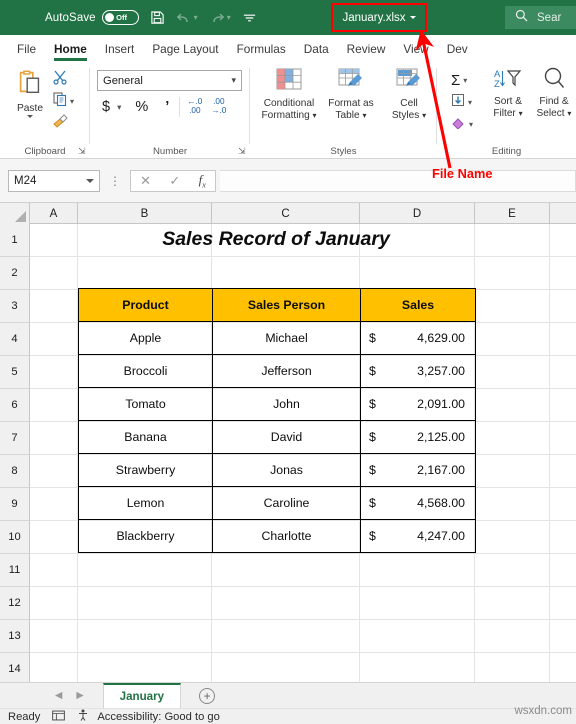  I want to click on percent-format-button: %, so click(141, 107).